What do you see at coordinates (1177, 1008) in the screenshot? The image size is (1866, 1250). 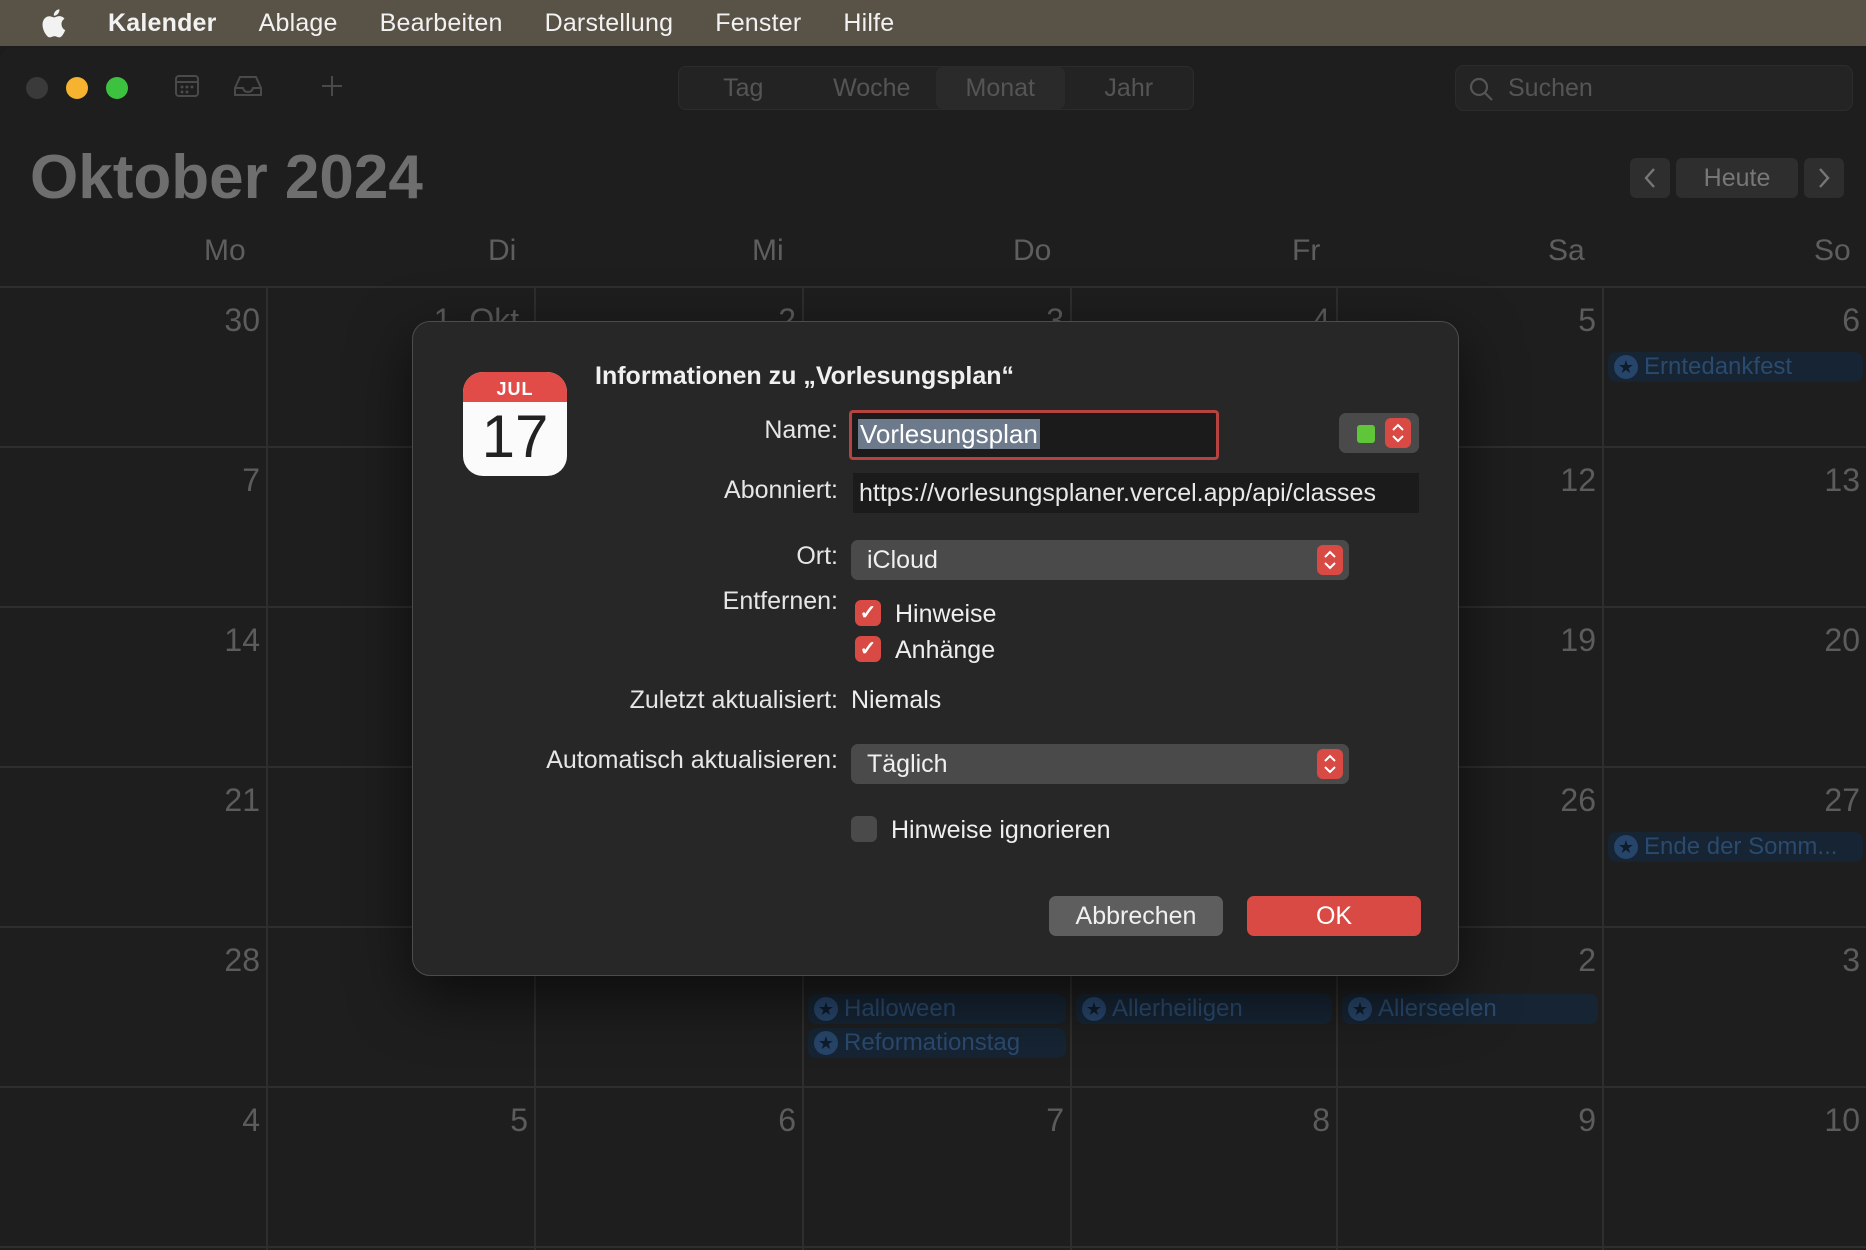 I see `event-title: Allerheiligen` at bounding box center [1177, 1008].